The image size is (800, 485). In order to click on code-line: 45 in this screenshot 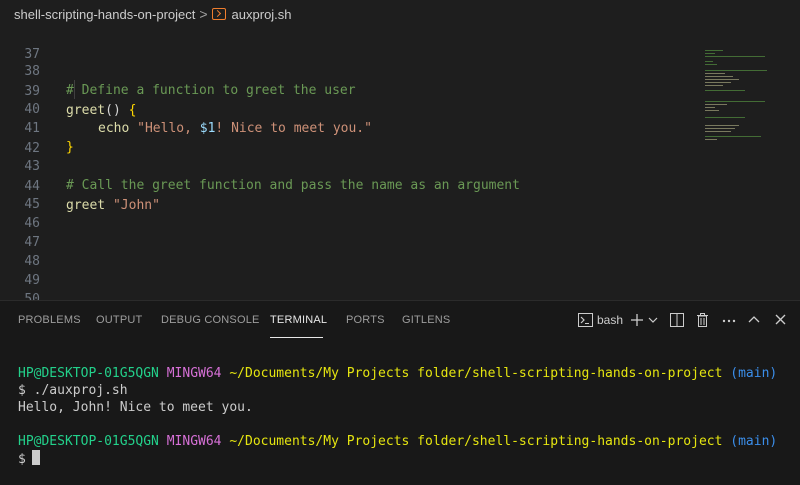, I will do `click(350, 204)`.